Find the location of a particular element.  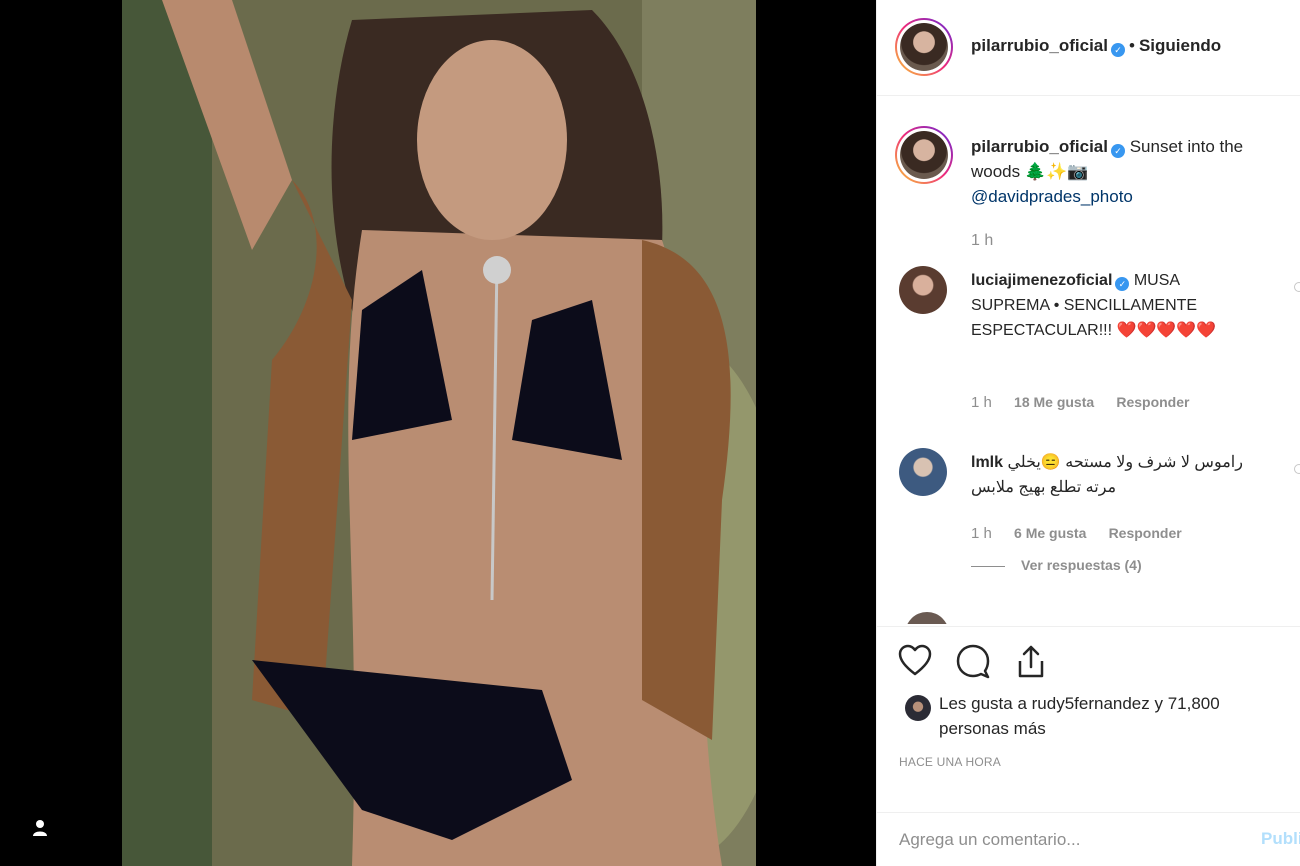

comment-input is located at coordinates (1064, 840).